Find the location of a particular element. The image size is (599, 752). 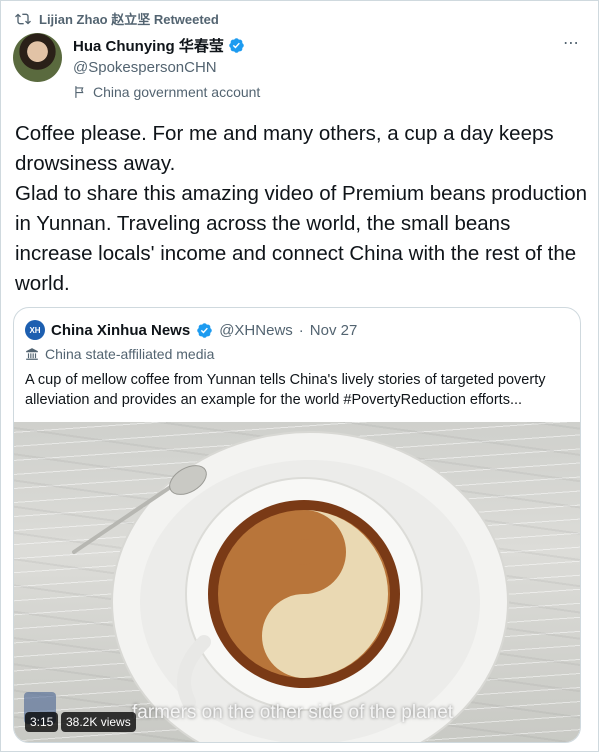

retweet-indicator: Lijian Zhao 赵立坚 Retweeted is located at coordinates (117, 18).